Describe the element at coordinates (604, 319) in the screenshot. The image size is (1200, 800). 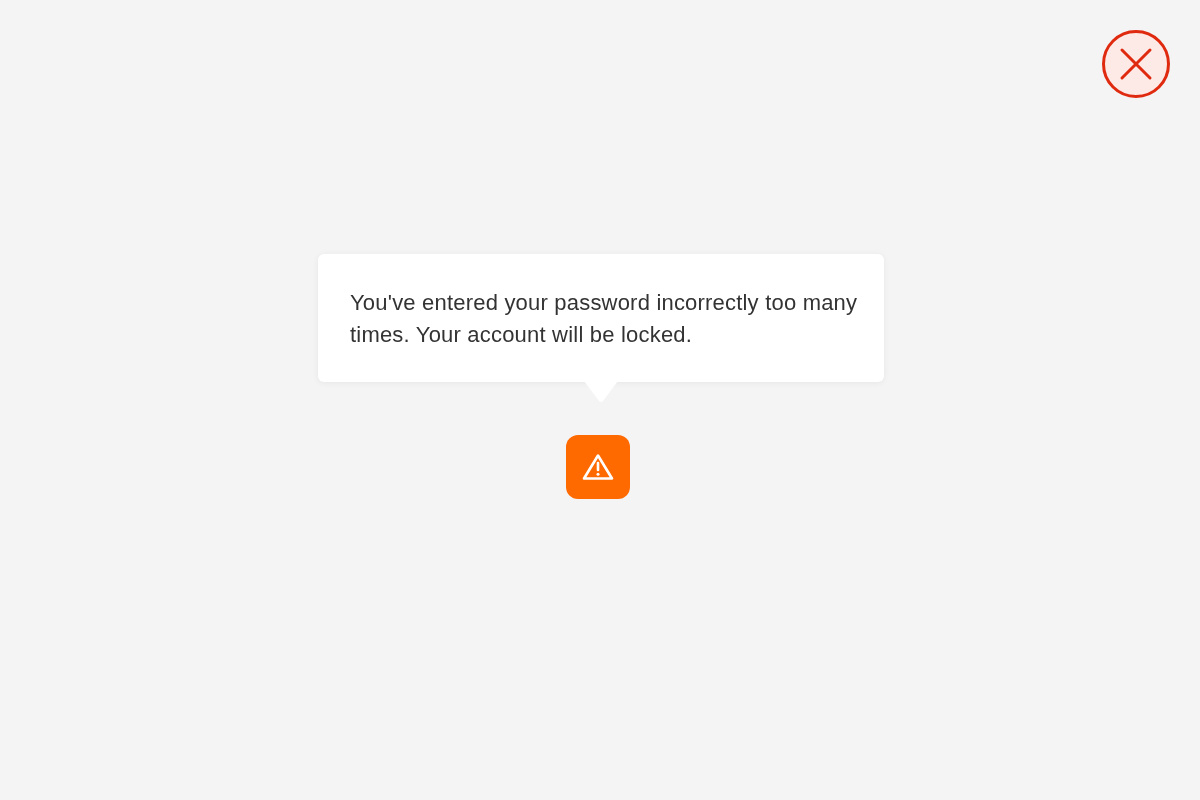
I see `tooltip-message: You've entered your password incorrectly too many times. Your account will be locked.` at that location.